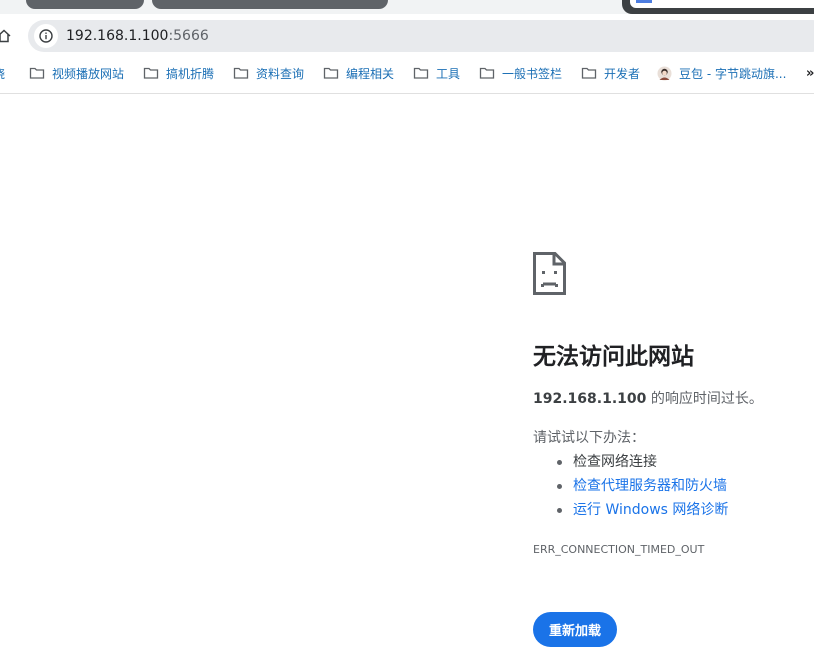  I want to click on home-button, so click(7, 36).